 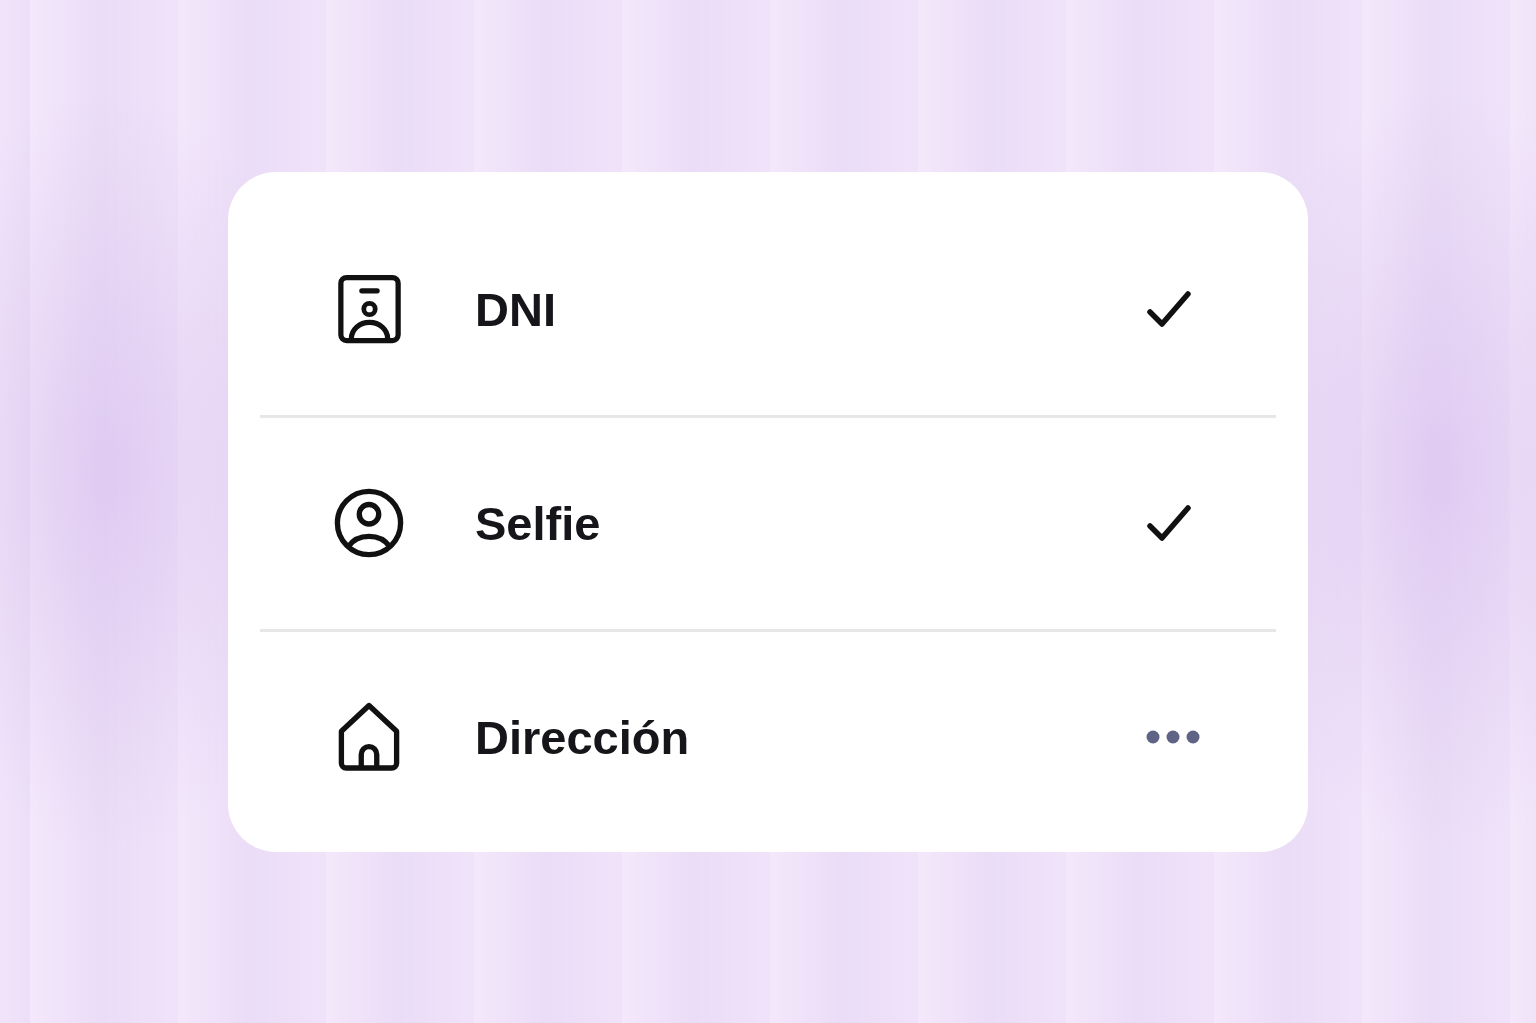 I want to click on user-circle-icon, so click(x=369, y=523).